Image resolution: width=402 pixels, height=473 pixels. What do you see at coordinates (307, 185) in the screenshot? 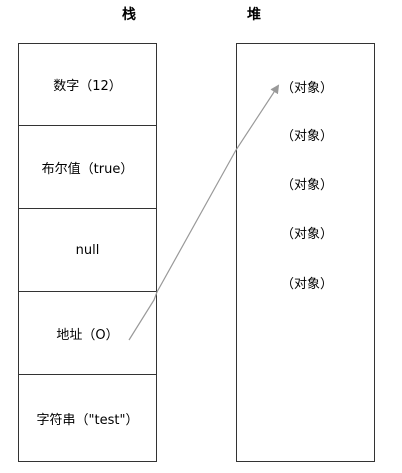
I see `heap-object-3: （对象）` at bounding box center [307, 185].